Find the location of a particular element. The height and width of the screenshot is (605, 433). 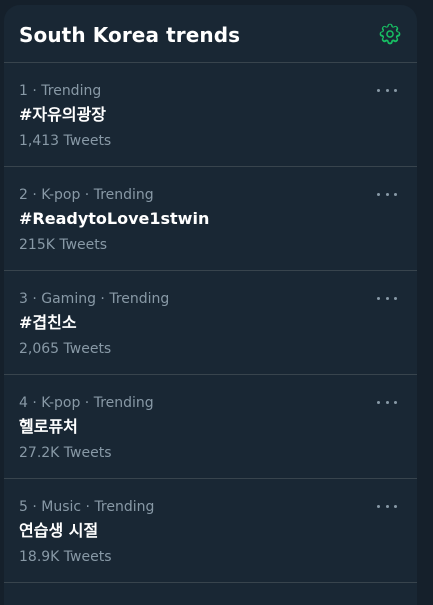

trend-tweet-count: 215K Tweets is located at coordinates (63, 245).